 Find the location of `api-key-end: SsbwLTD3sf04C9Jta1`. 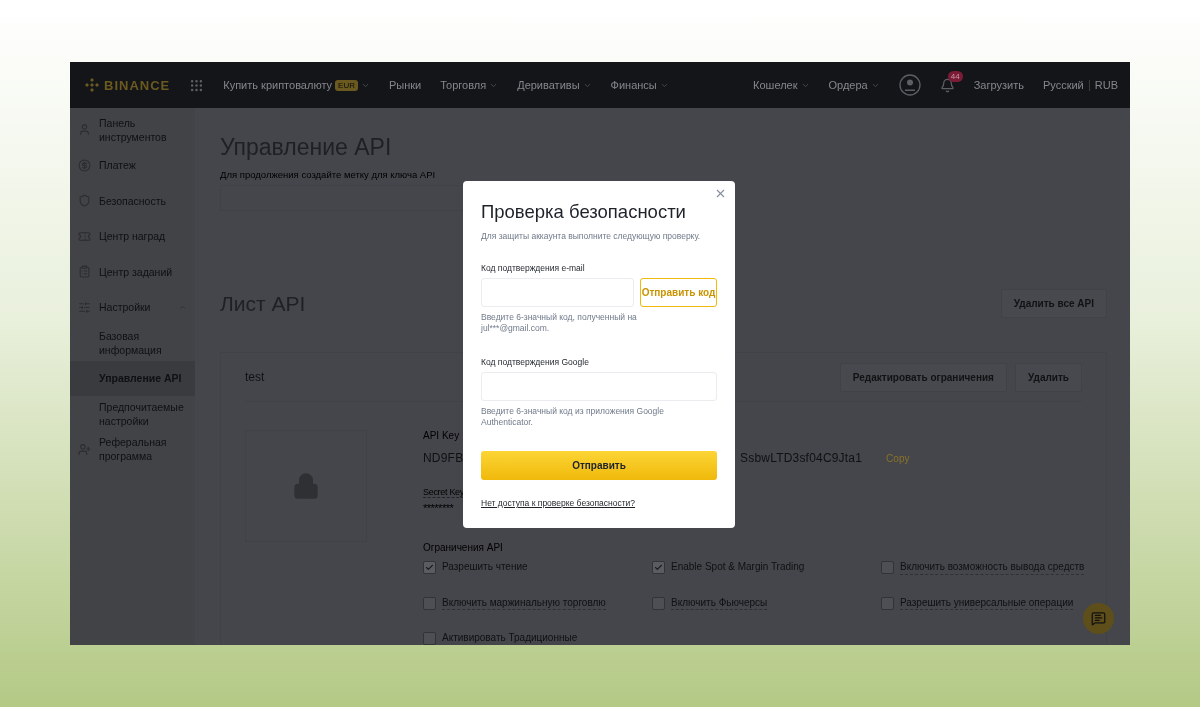

api-key-end: SsbwLTD3sf04C9Jta1 is located at coordinates (801, 458).